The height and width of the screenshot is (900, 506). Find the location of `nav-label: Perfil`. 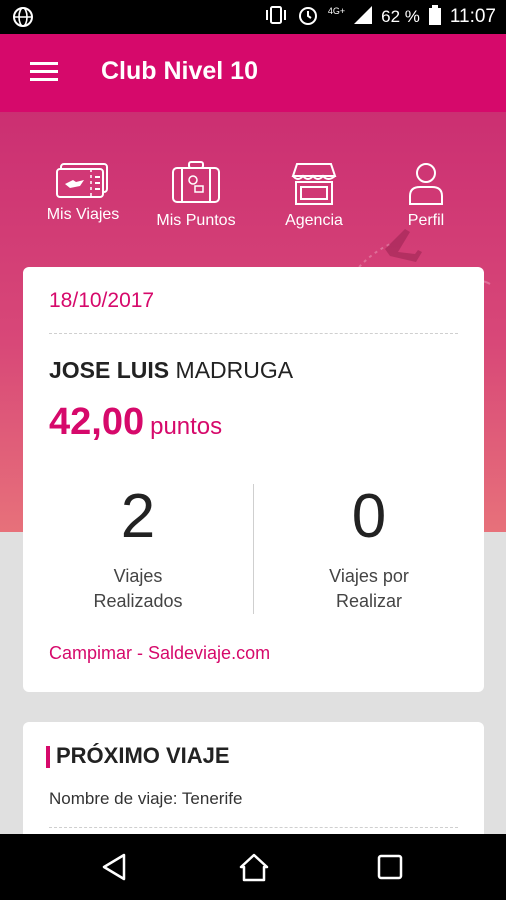

nav-label: Perfil is located at coordinates (426, 220).